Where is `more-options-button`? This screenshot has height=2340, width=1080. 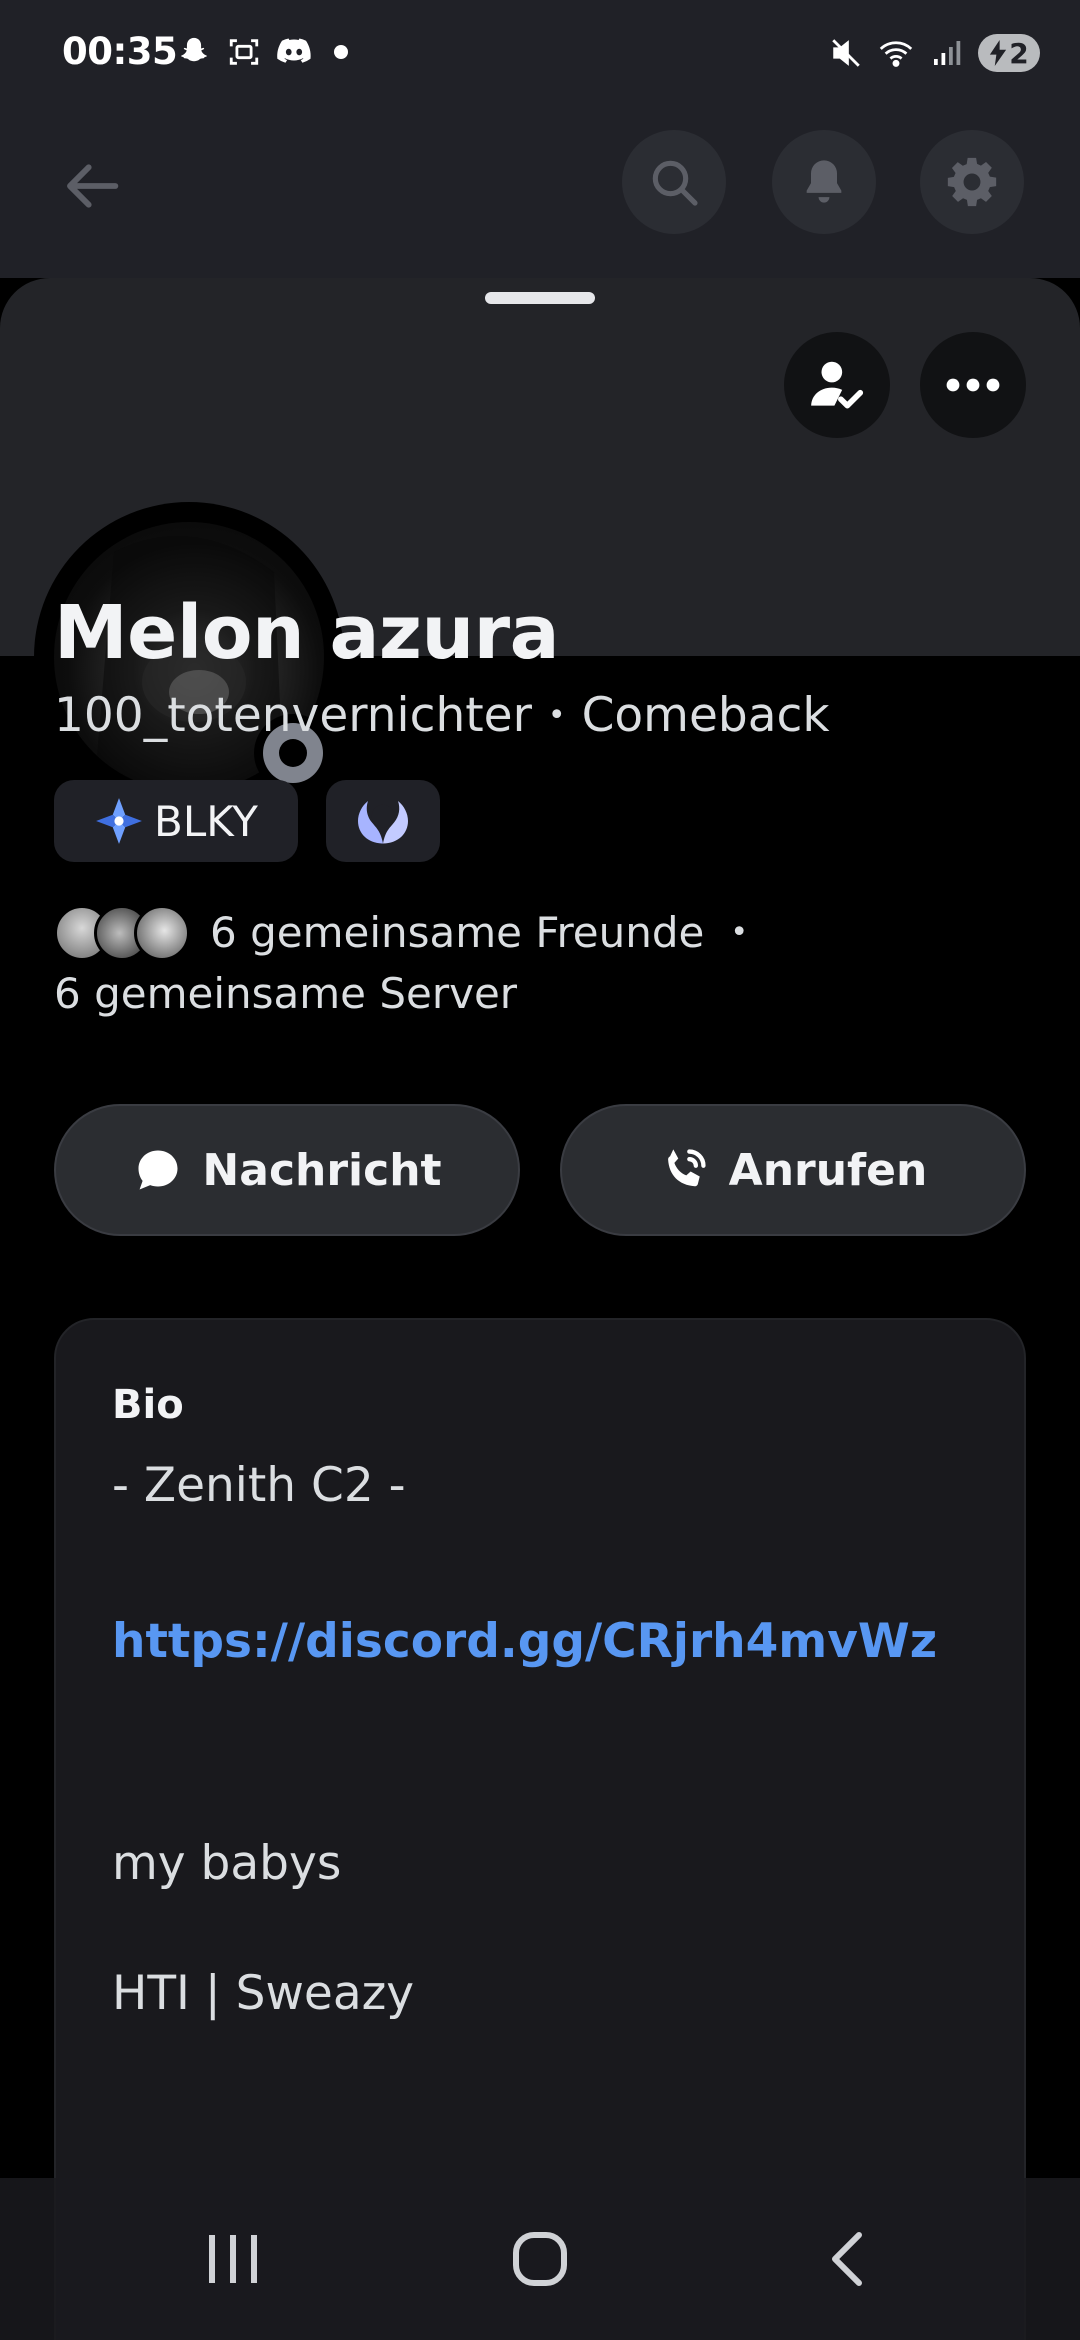 more-options-button is located at coordinates (973, 385).